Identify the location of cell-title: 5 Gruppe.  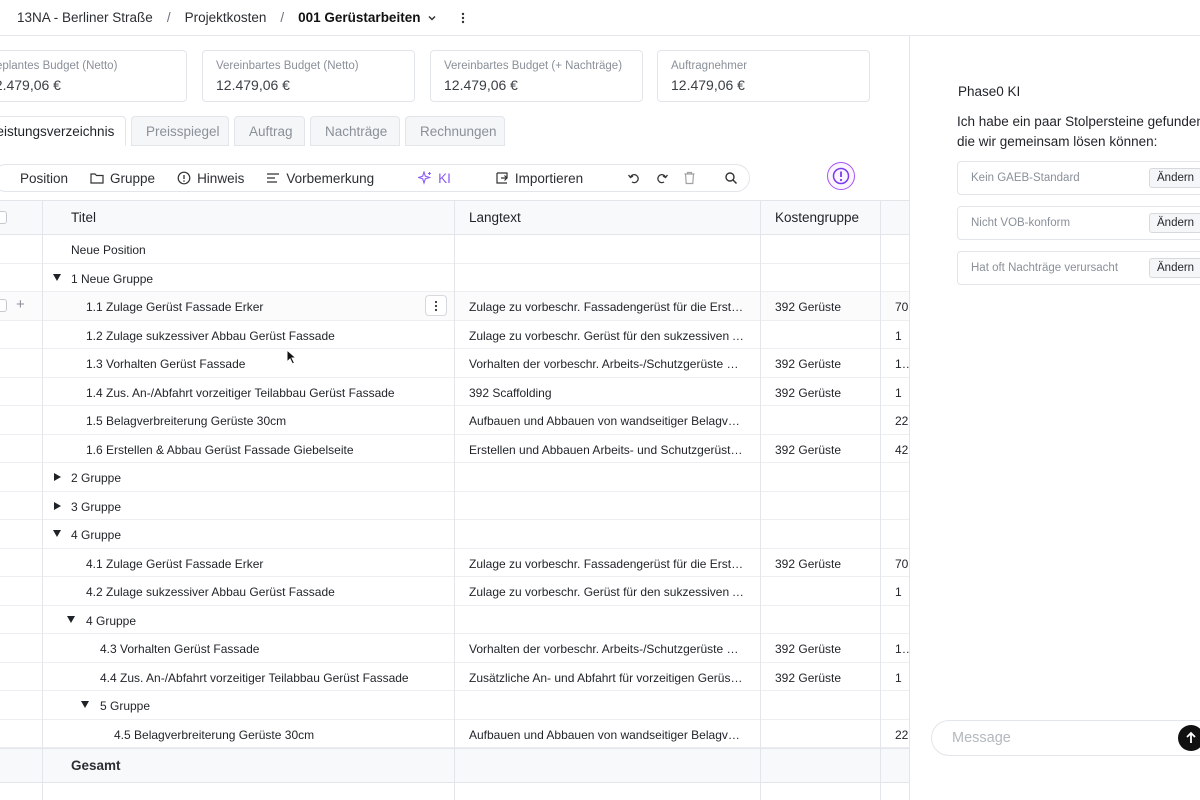
(125, 706).